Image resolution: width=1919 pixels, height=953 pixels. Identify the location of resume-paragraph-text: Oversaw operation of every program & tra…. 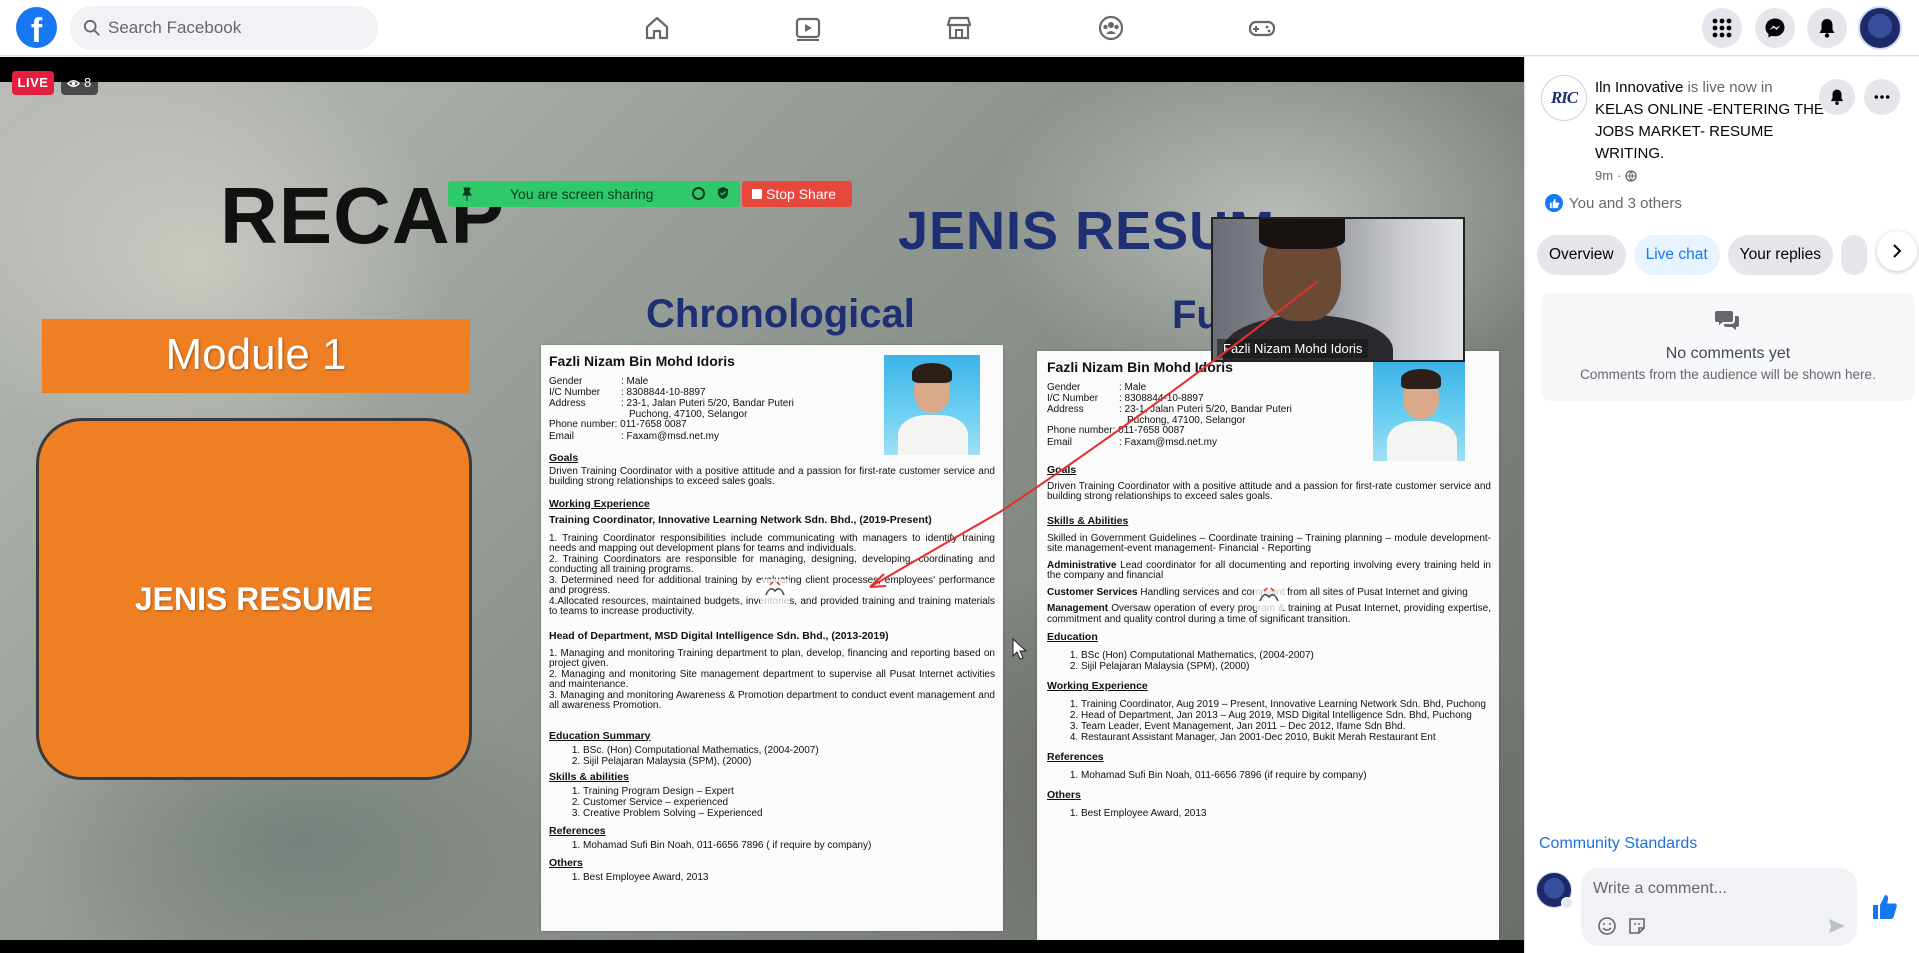
(1269, 614).